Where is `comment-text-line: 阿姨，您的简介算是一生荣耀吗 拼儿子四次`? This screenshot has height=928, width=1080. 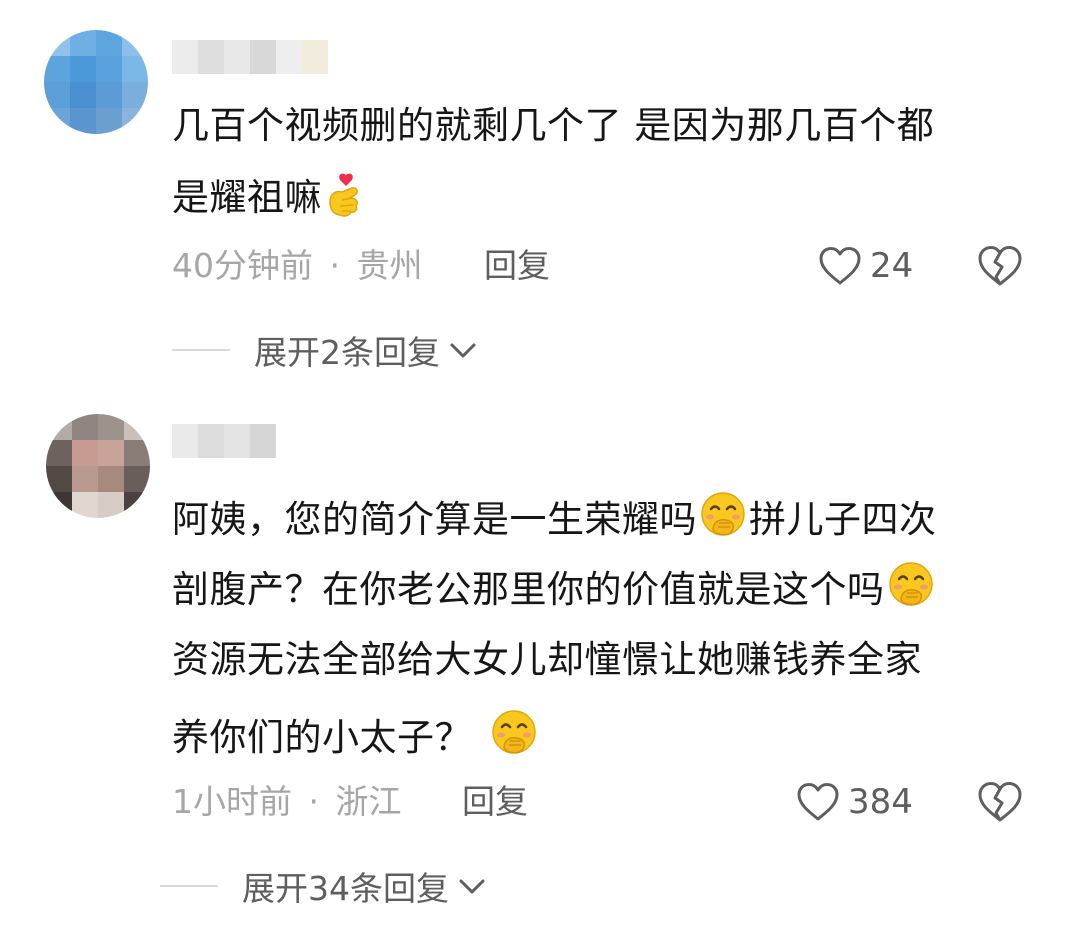 comment-text-line: 阿姨，您的简介算是一生荣耀吗 拼儿子四次 is located at coordinates (554, 516).